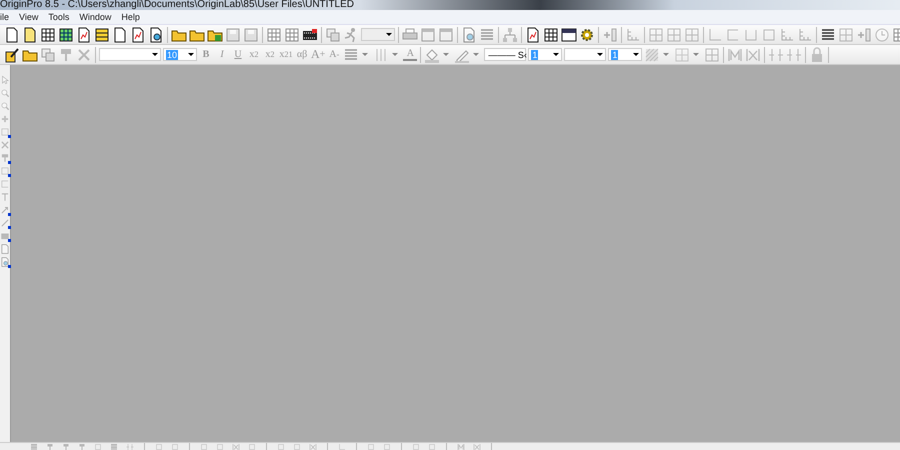 The height and width of the screenshot is (450, 900). Describe the element at coordinates (5, 235) in the screenshot. I see `rectangle-icon` at that location.